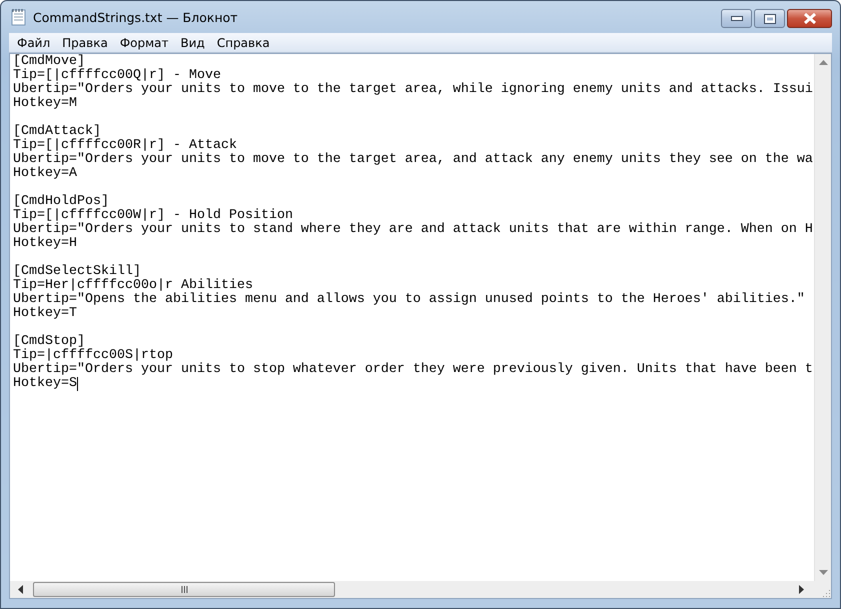 The width and height of the screenshot is (841, 609). I want to click on close-button, so click(809, 18).